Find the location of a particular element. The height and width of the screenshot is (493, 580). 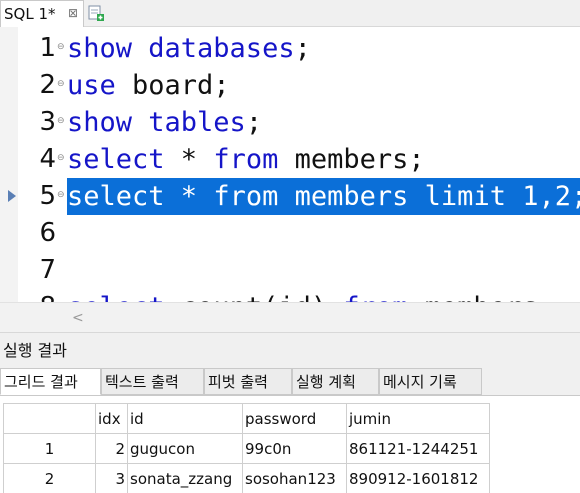

code-text: select * from members; is located at coordinates (246, 159).